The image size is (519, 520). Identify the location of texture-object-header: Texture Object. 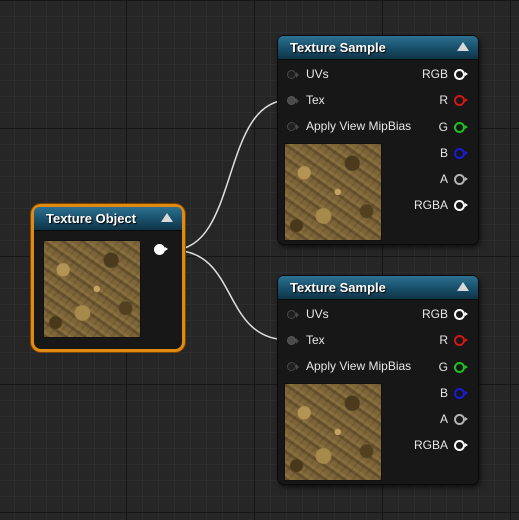
(108, 219).